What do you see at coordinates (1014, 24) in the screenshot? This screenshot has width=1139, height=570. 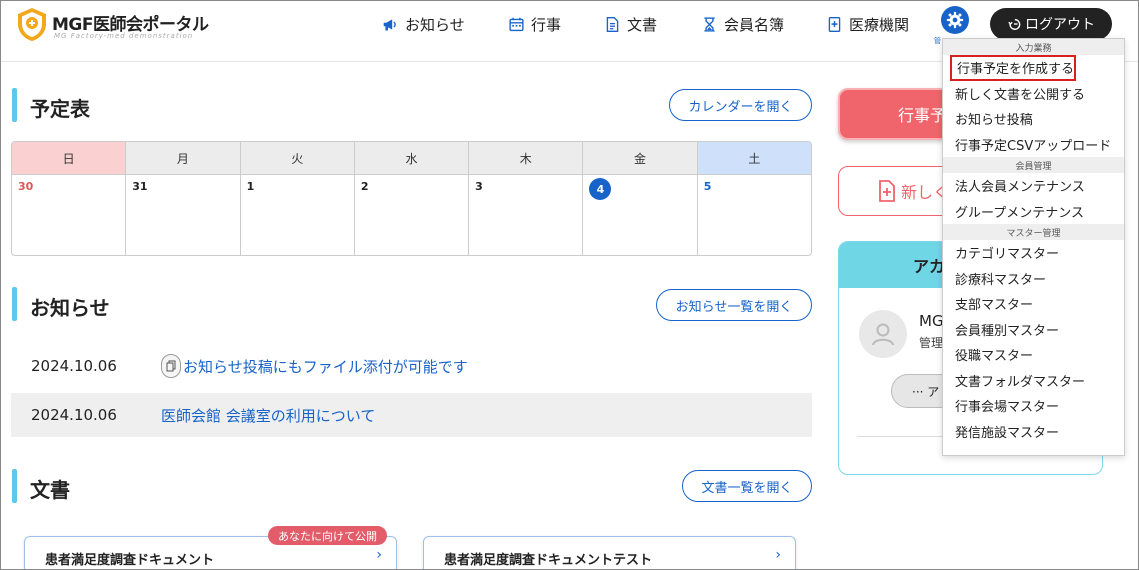 I see `logout-icon` at bounding box center [1014, 24].